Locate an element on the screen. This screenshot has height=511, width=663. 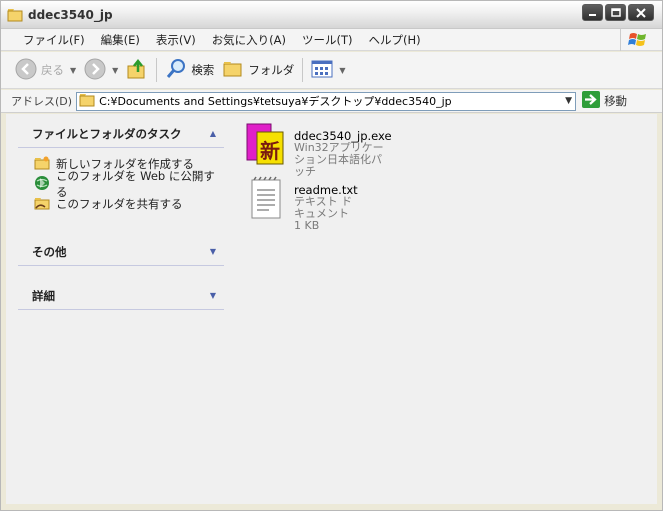
window-title: ddec3540_jp is located at coordinates (70, 15).